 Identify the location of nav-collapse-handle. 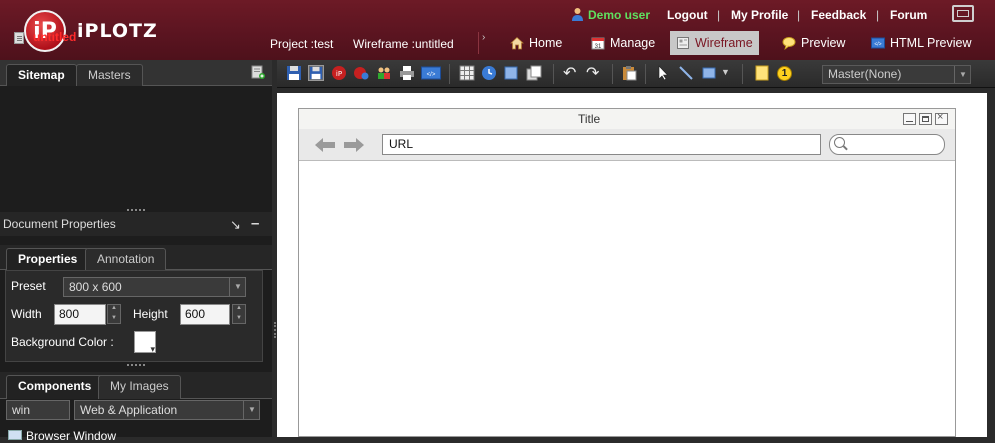
(485, 43).